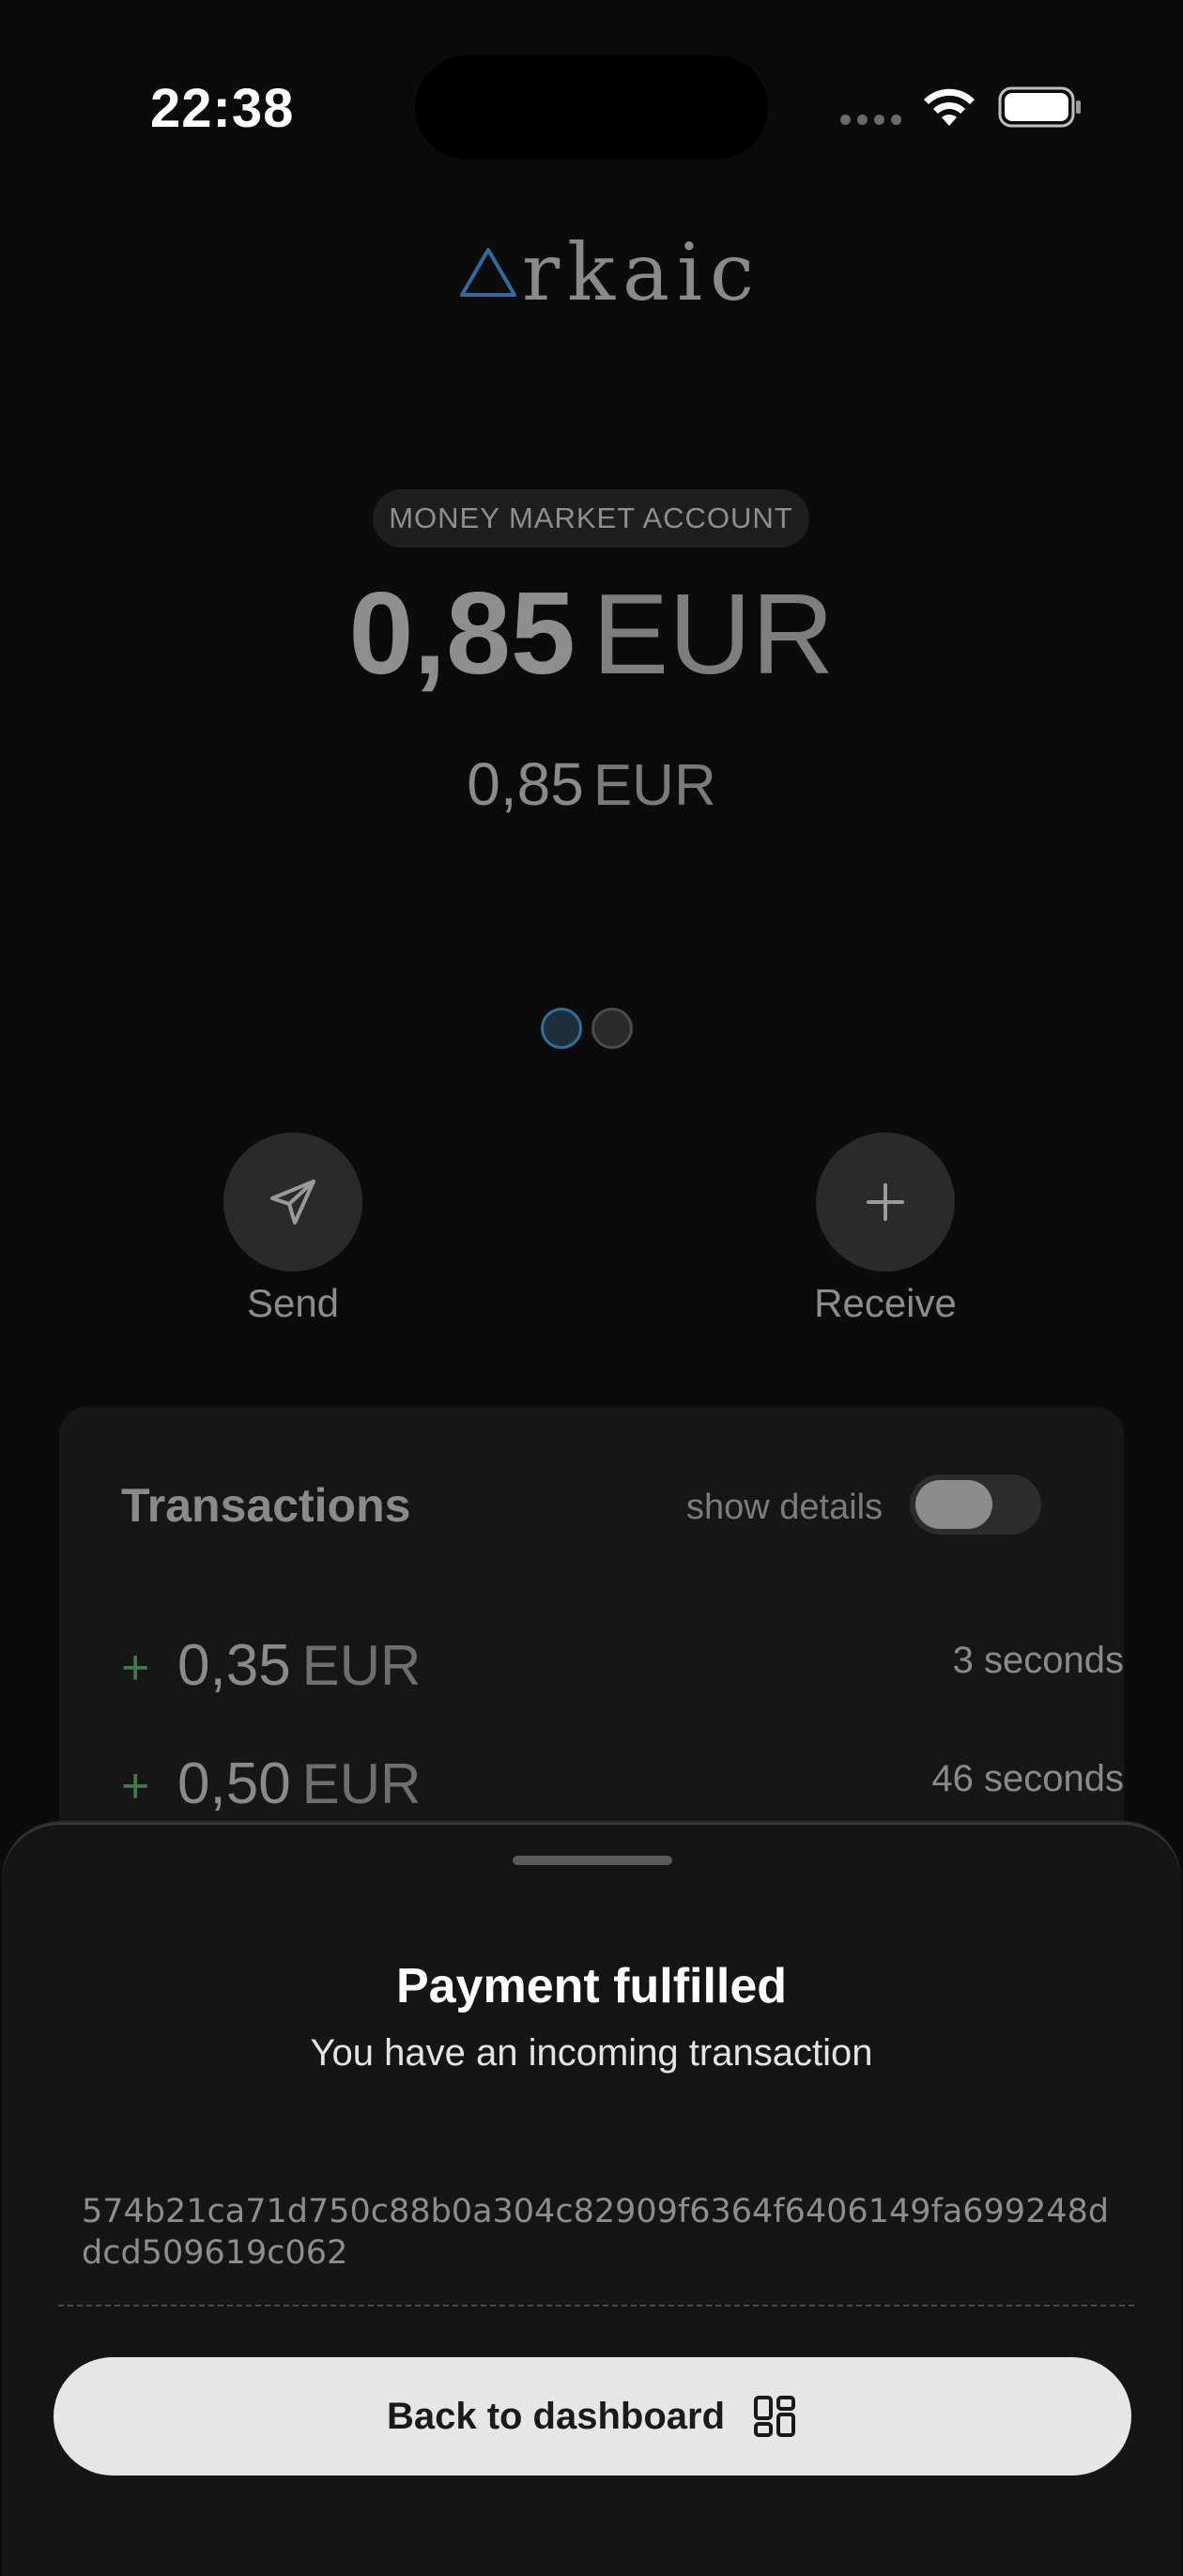  What do you see at coordinates (654, 785) in the screenshot?
I see `secondary-balance-currency: EUR` at bounding box center [654, 785].